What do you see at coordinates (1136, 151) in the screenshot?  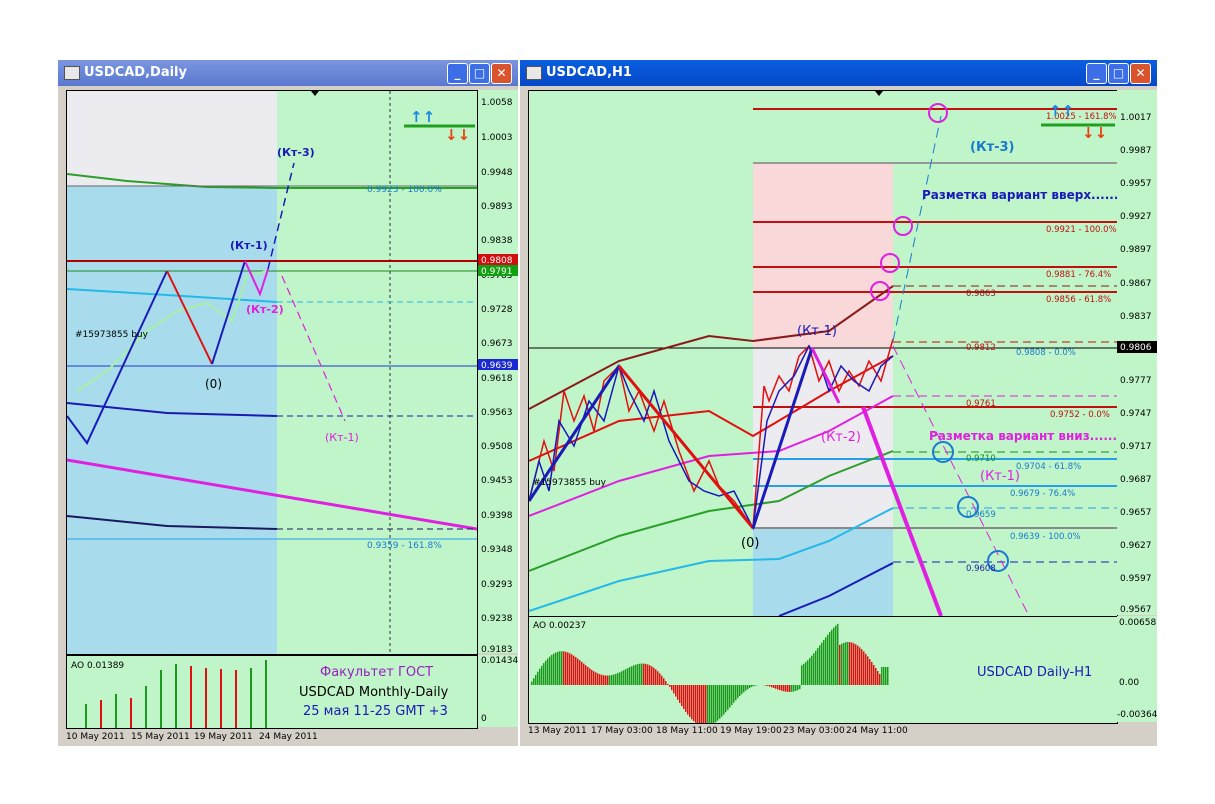 I see `tick: 0.9987` at bounding box center [1136, 151].